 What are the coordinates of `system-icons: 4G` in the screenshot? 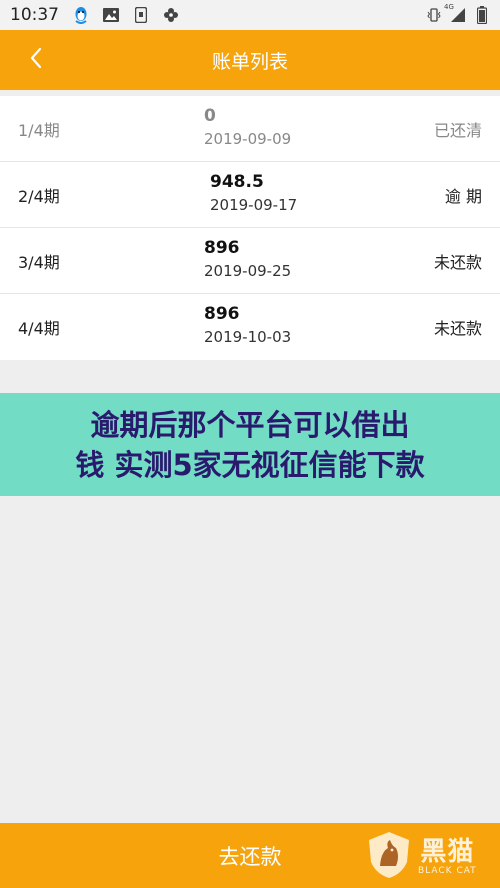 It's located at (458, 13).